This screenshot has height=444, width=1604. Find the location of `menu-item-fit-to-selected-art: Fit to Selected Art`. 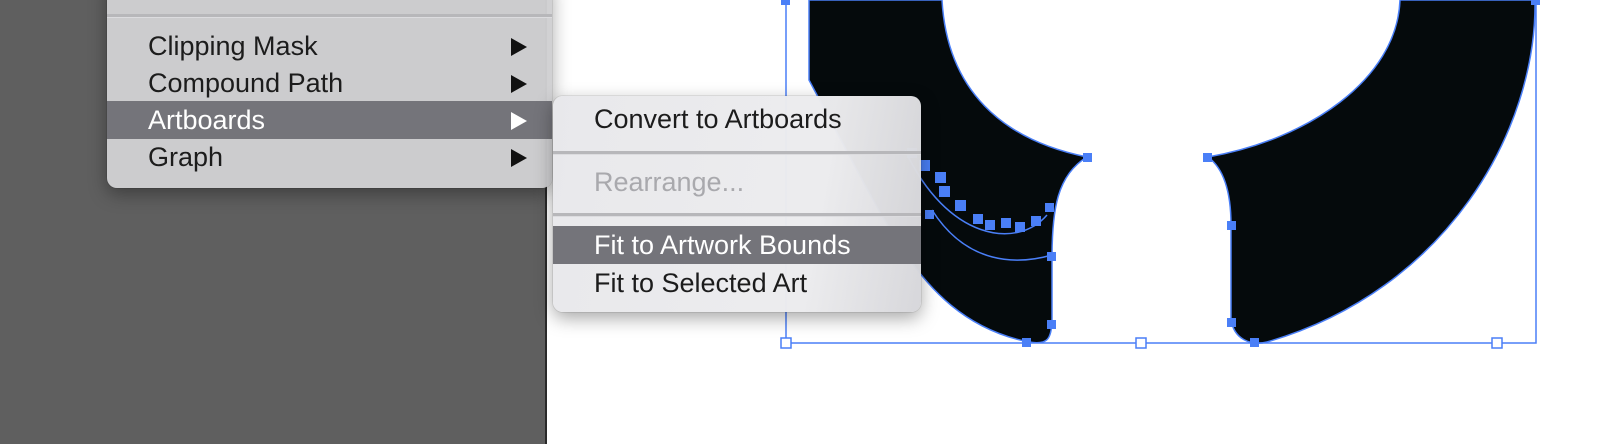

menu-item-fit-to-selected-art: Fit to Selected Art is located at coordinates (737, 283).